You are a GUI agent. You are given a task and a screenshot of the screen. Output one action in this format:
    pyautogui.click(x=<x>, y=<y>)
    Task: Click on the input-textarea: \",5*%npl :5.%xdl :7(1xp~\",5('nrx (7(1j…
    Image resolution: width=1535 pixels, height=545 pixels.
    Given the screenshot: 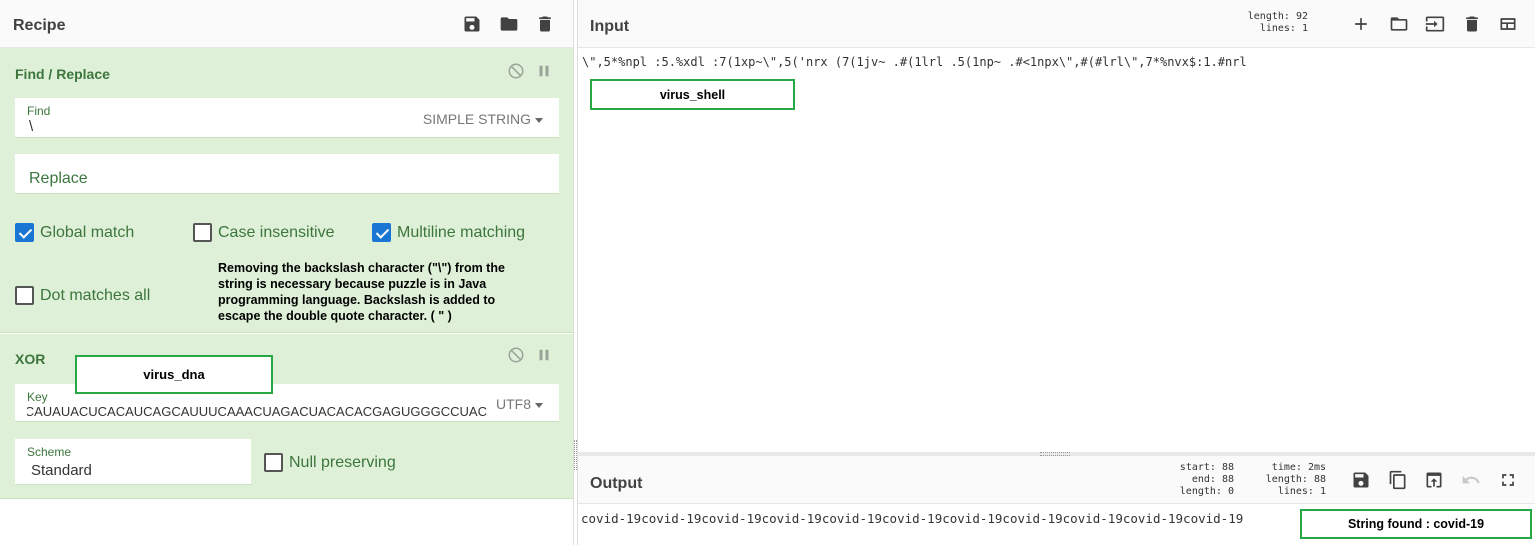 What is the action you would take?
    pyautogui.click(x=914, y=62)
    